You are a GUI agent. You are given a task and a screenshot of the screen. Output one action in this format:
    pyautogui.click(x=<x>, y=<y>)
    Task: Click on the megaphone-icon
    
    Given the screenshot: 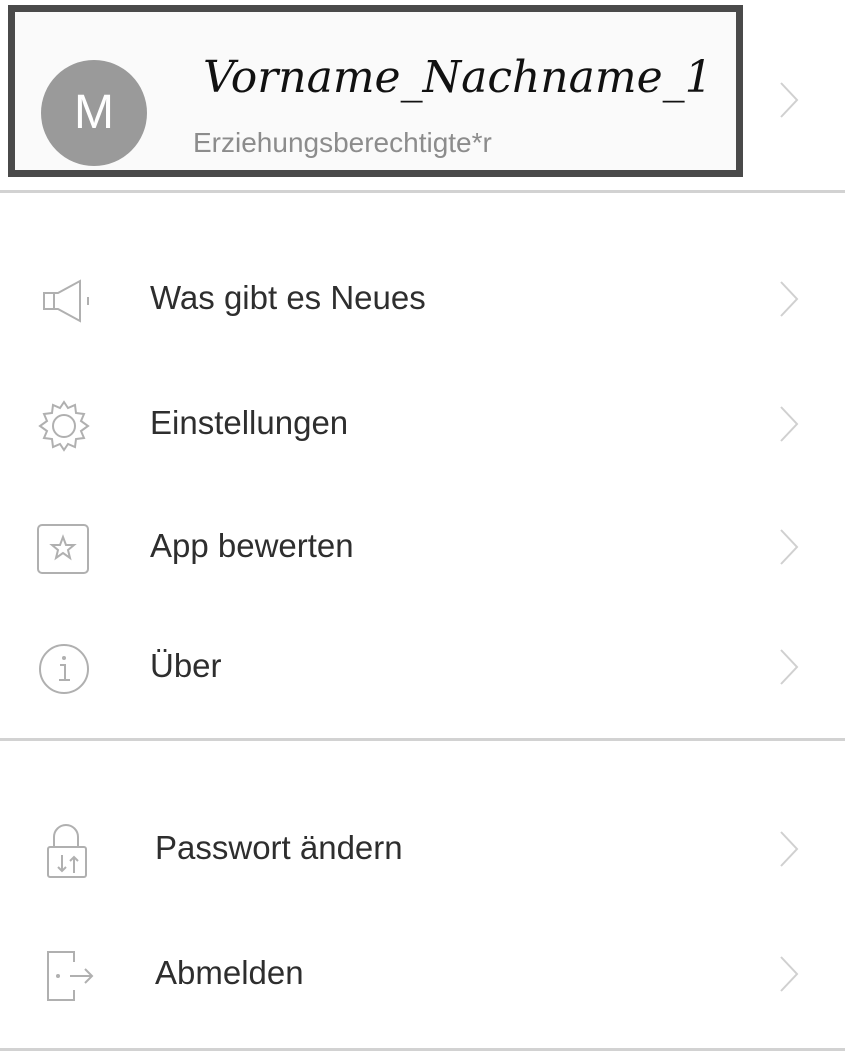 What is the action you would take?
    pyautogui.click(x=66, y=301)
    